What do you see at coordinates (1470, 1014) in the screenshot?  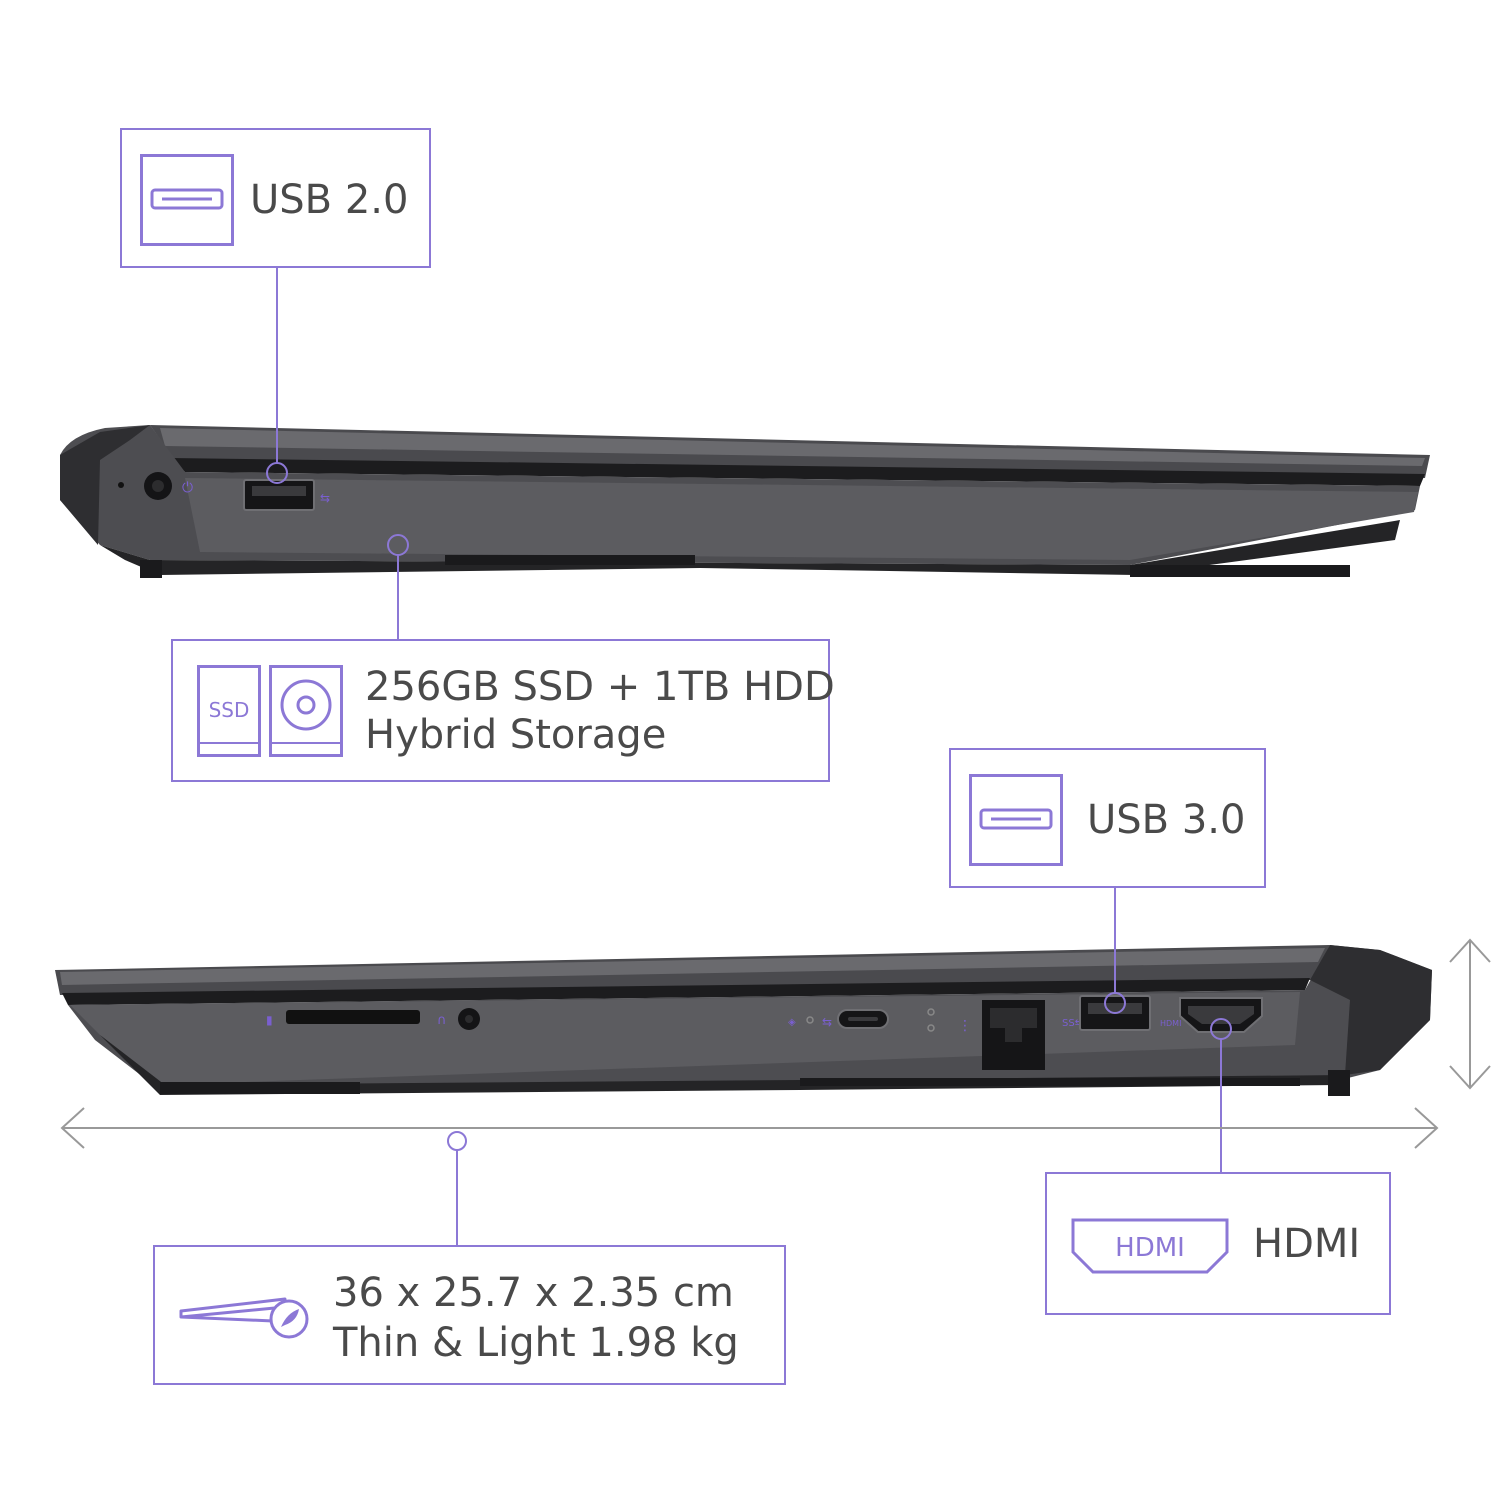 I see `height-dimension-arrow` at bounding box center [1470, 1014].